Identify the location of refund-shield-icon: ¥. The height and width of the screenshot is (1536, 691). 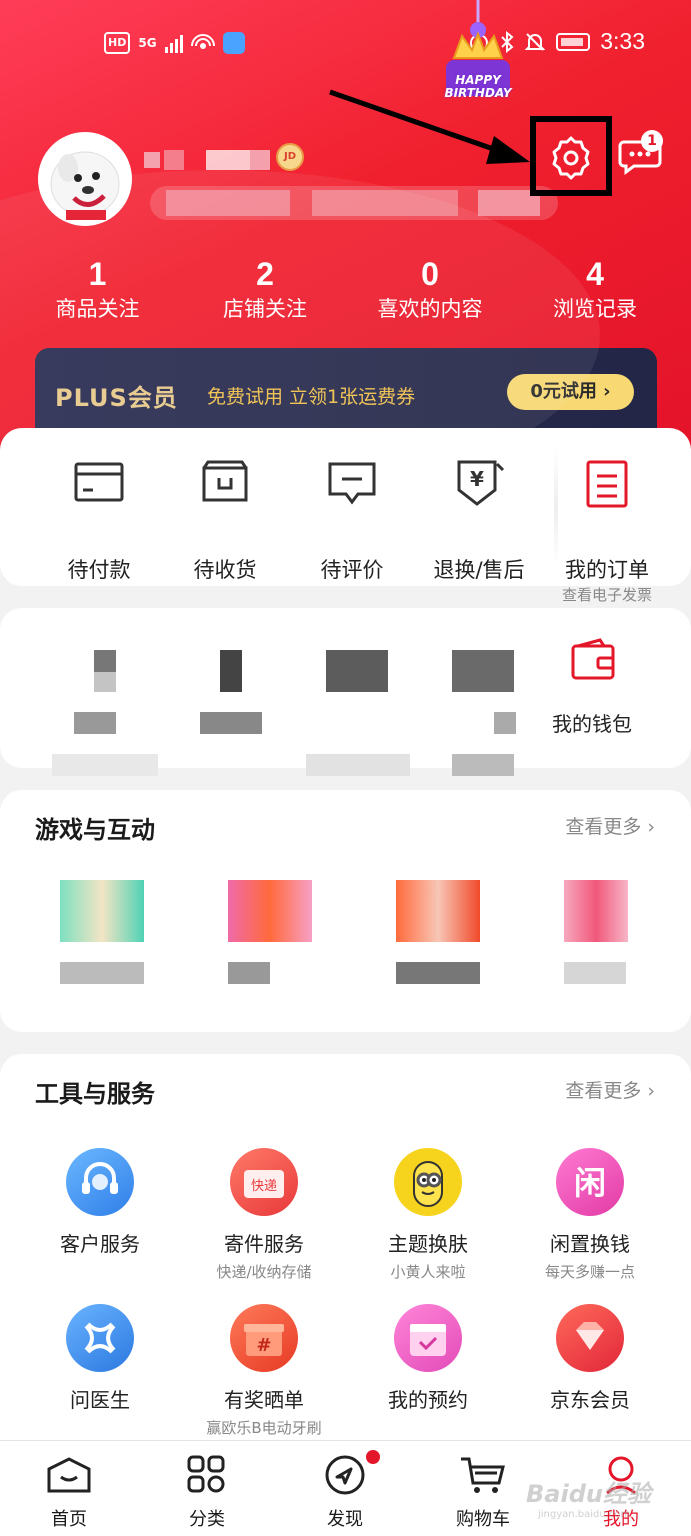
(481, 483).